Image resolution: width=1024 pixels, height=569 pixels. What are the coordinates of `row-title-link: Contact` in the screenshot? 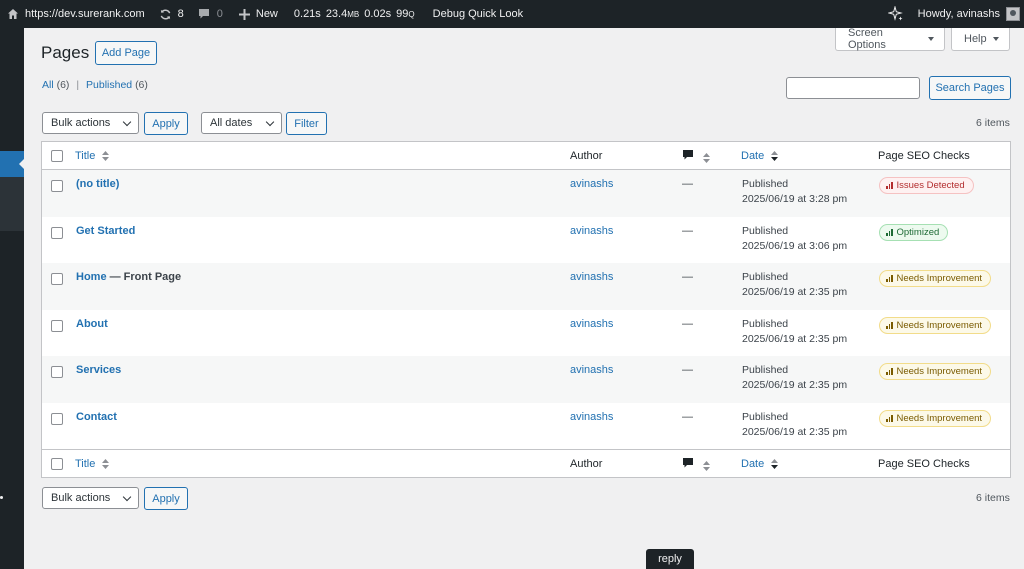 It's located at (96, 417).